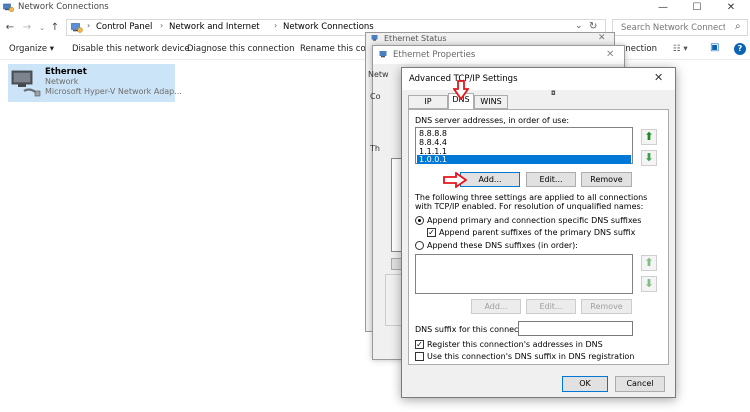  I want to click on properties-close-icon: ✕, so click(610, 54).